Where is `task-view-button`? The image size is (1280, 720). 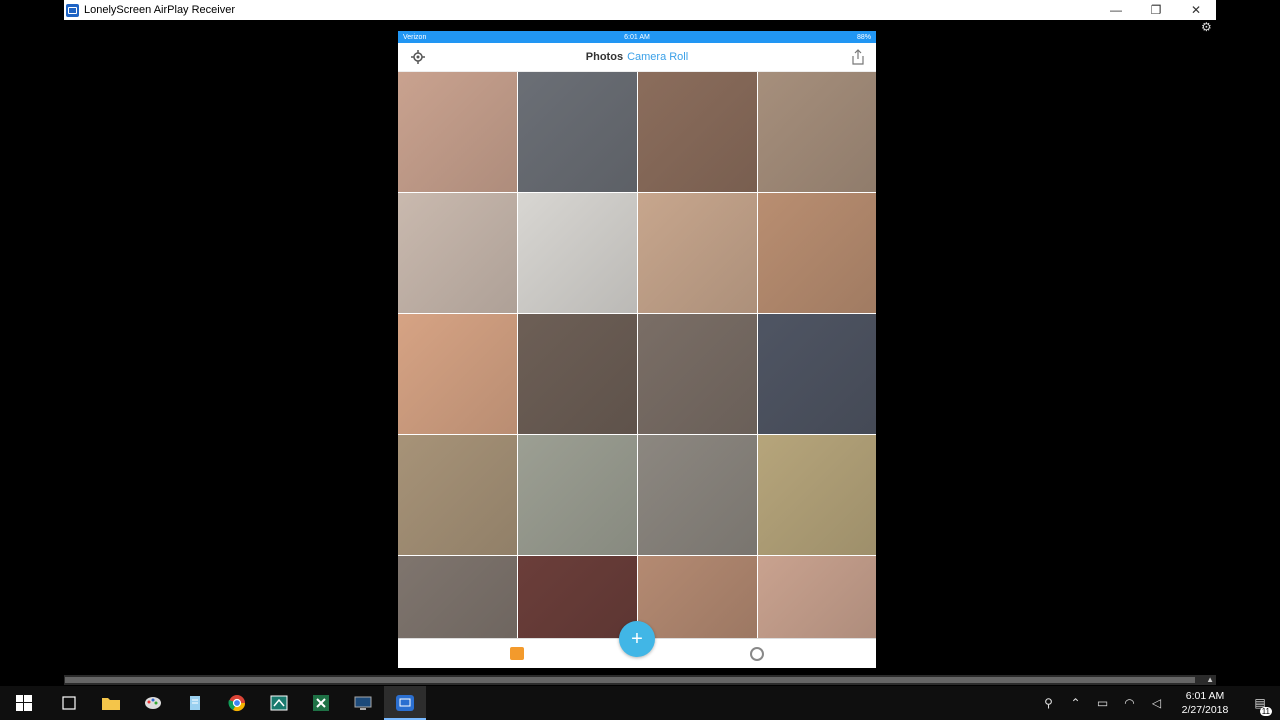
task-view-button is located at coordinates (69, 703).